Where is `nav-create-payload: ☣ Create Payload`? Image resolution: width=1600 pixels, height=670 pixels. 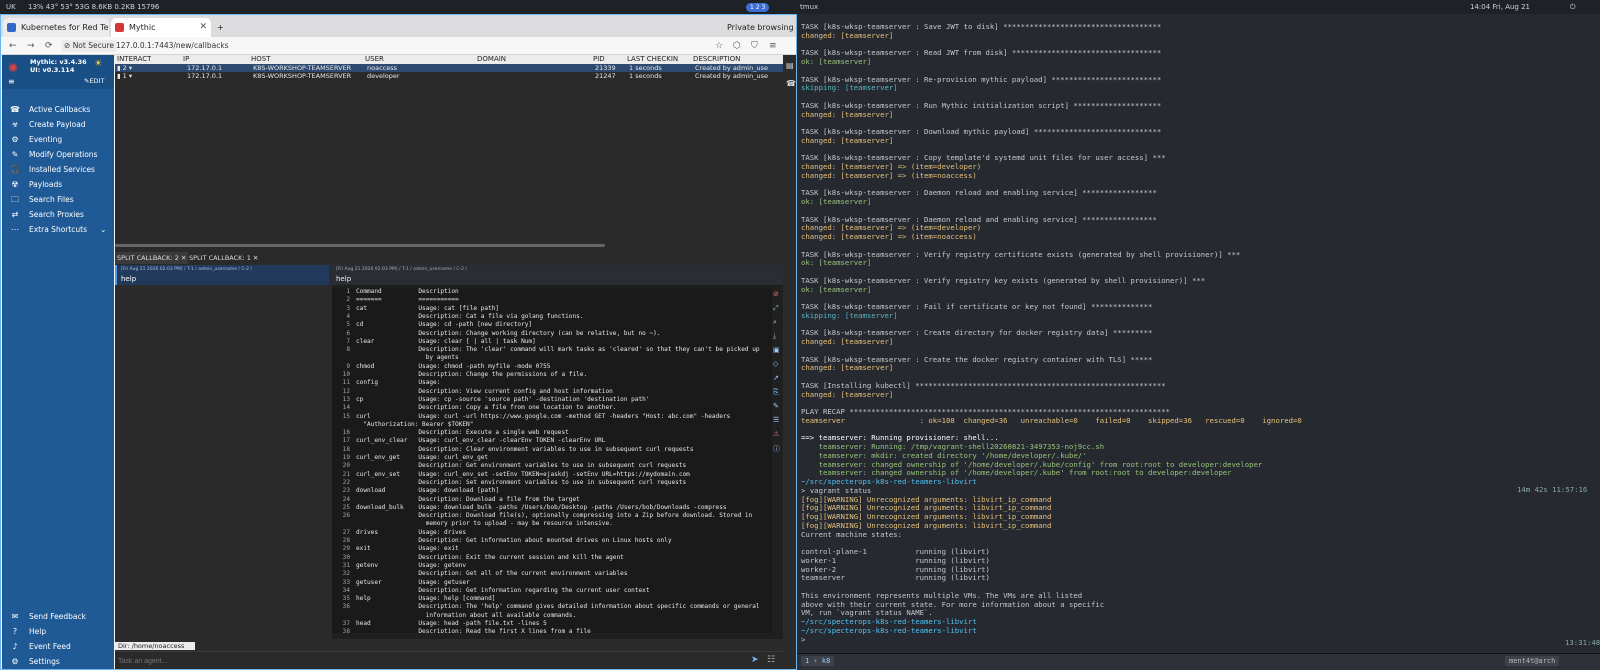
nav-create-payload: ☣ Create Payload is located at coordinates (58, 124).